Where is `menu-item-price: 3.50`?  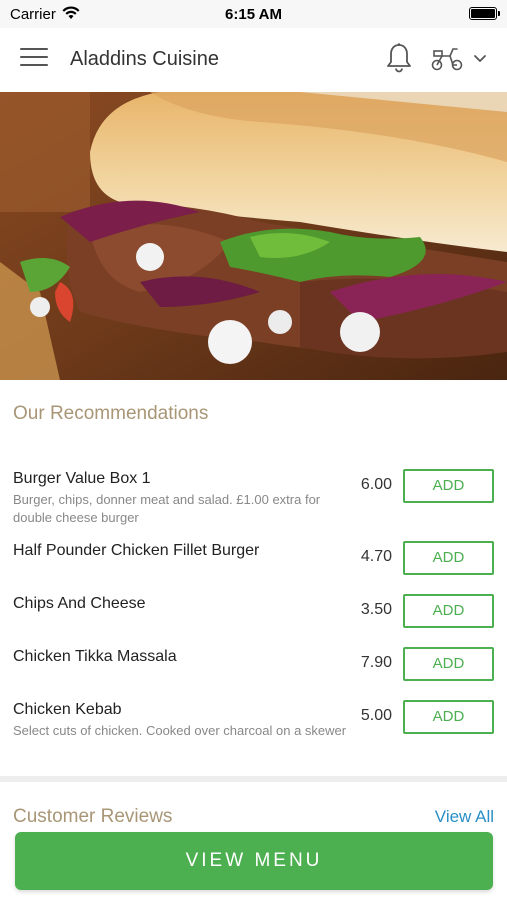 menu-item-price: 3.50 is located at coordinates (376, 609).